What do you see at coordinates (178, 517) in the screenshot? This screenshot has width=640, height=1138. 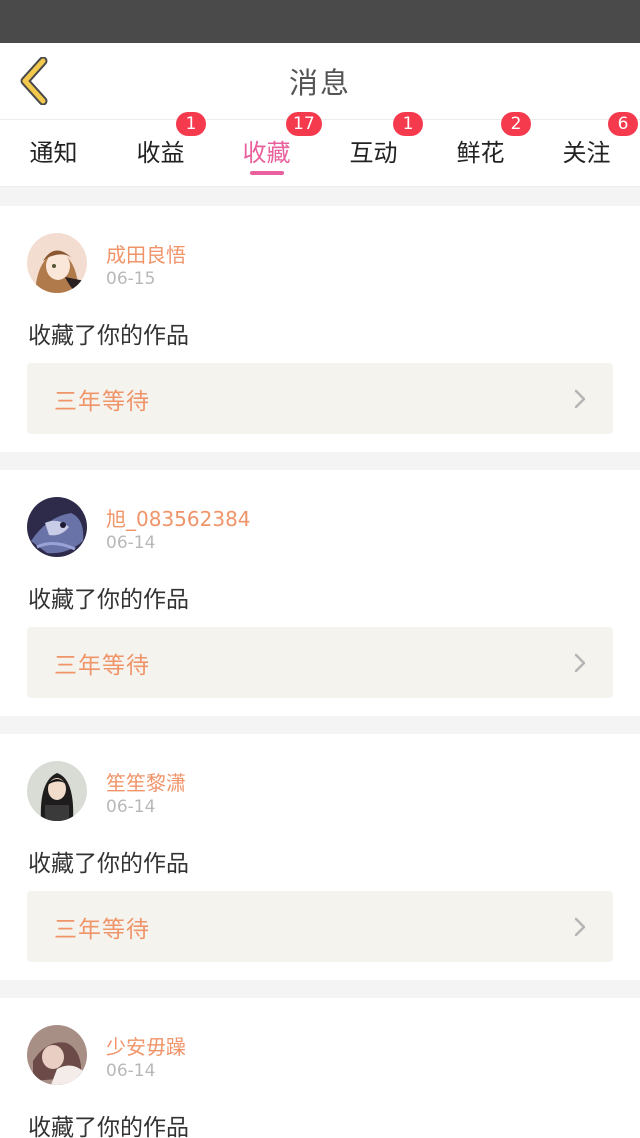 I see `username: 旭_083562384` at bounding box center [178, 517].